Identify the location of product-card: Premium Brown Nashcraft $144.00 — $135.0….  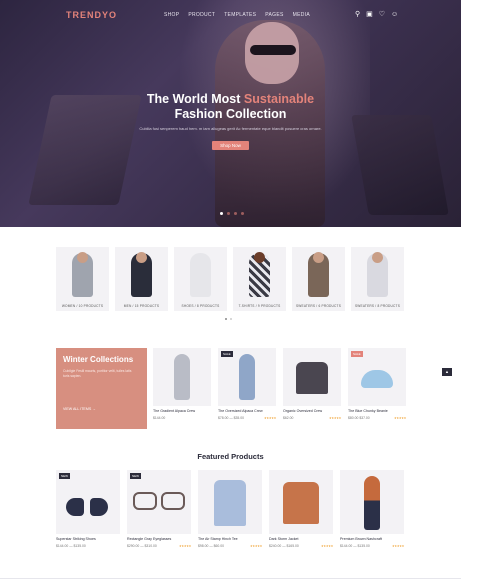
(372, 509).